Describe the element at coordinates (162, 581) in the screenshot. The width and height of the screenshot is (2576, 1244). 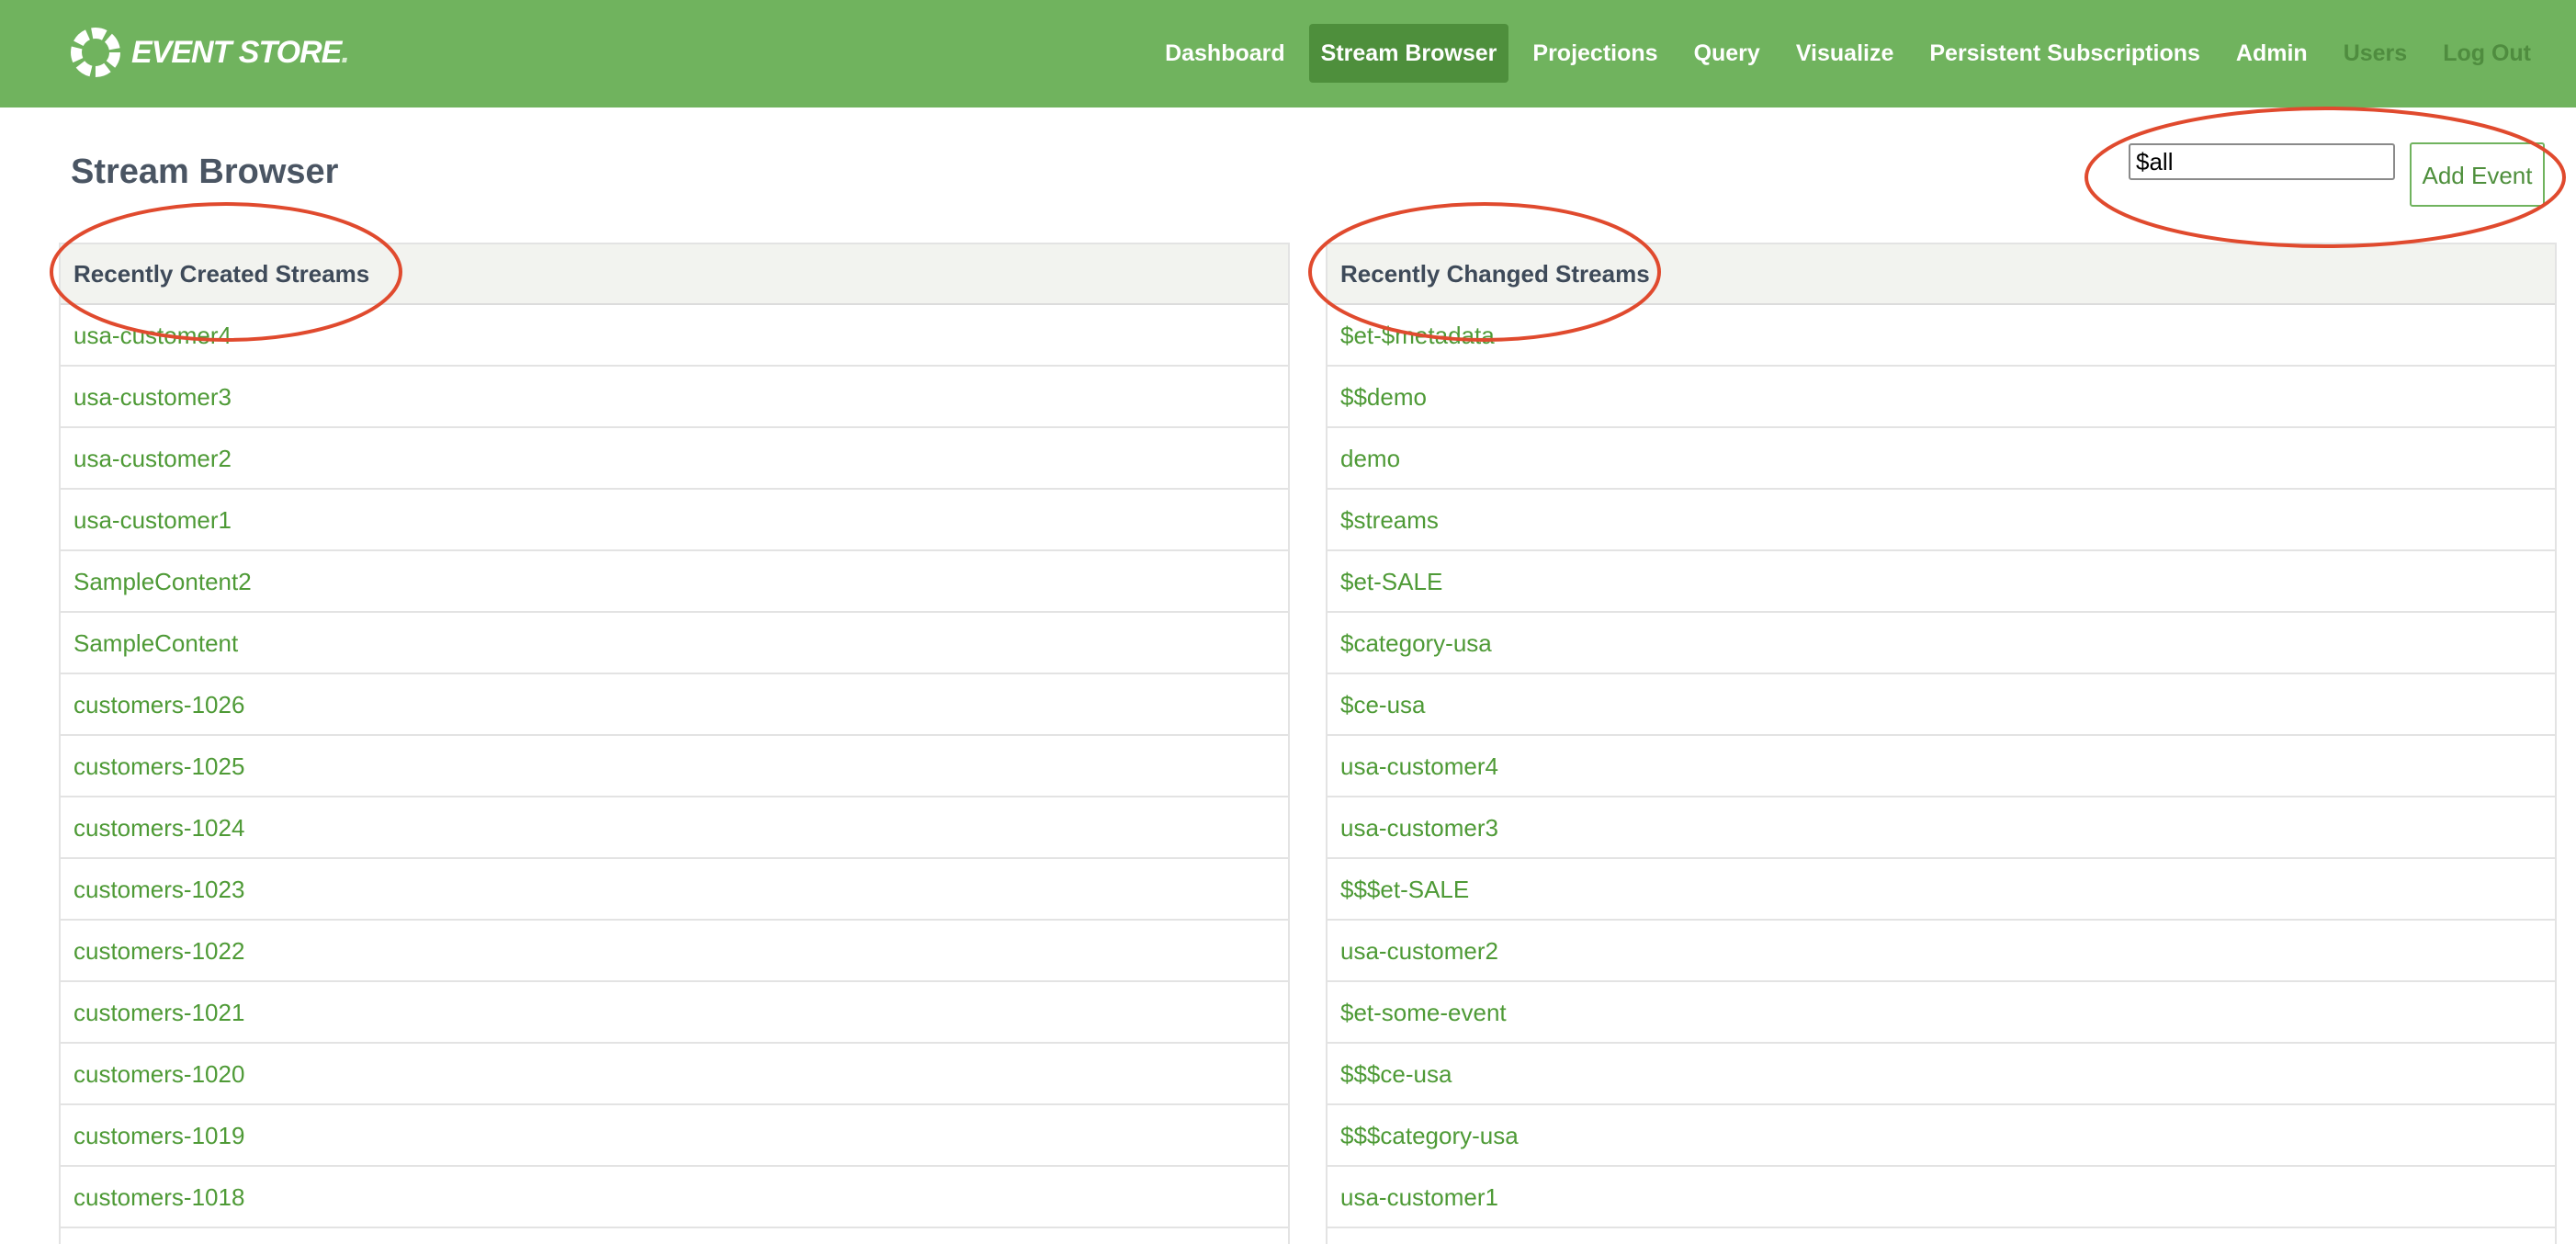
I see `stream-link: SampleContent2` at that location.